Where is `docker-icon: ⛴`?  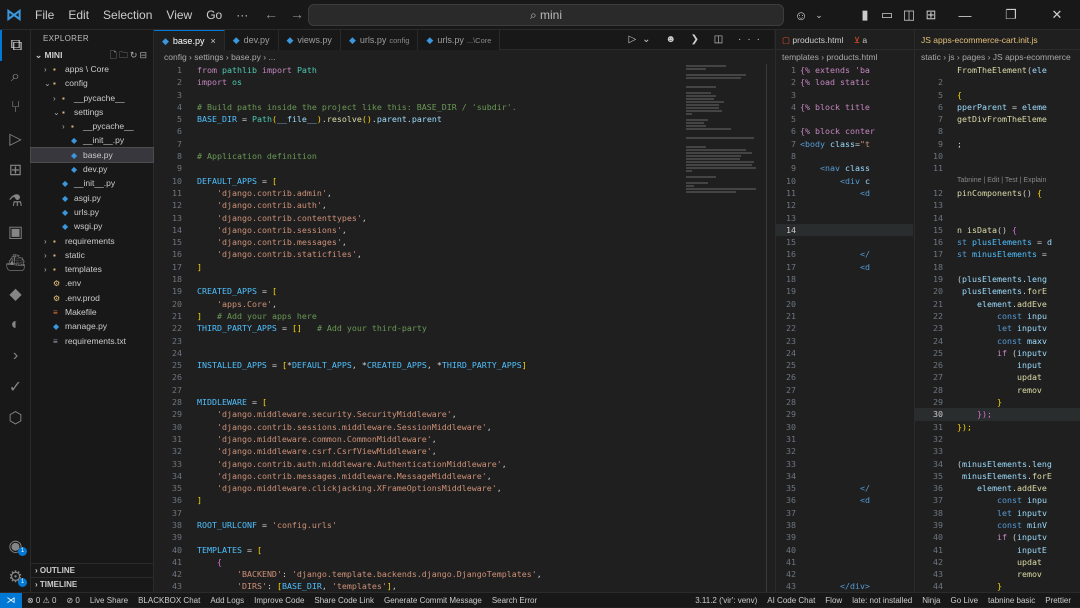 docker-icon: ⛴ is located at coordinates (15, 262).